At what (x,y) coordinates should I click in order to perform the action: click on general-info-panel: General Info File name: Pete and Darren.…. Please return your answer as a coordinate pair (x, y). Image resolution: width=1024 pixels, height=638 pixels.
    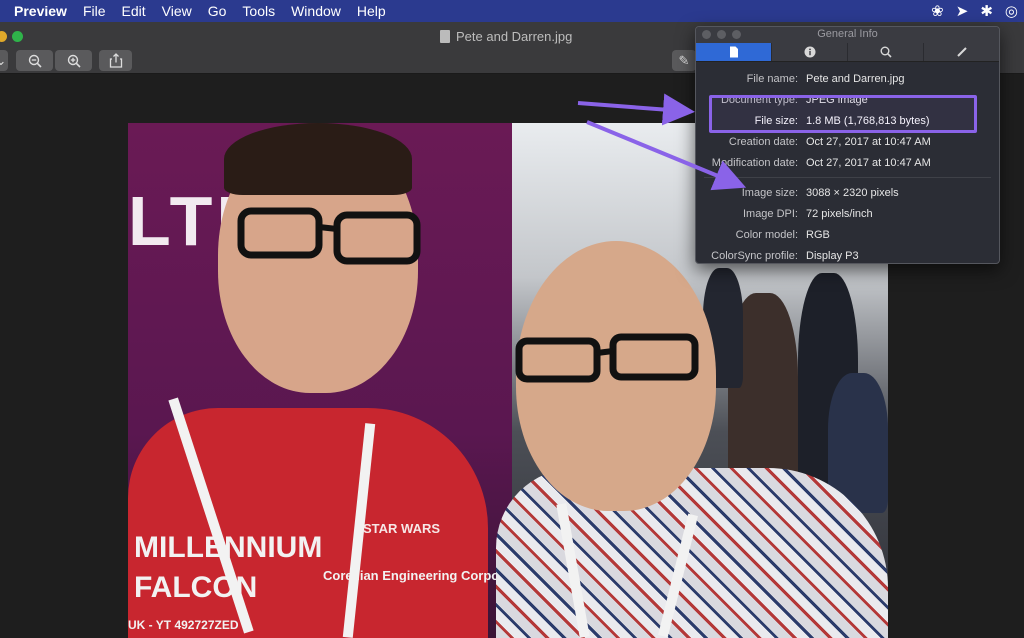
    Looking at the image, I should click on (847, 145).